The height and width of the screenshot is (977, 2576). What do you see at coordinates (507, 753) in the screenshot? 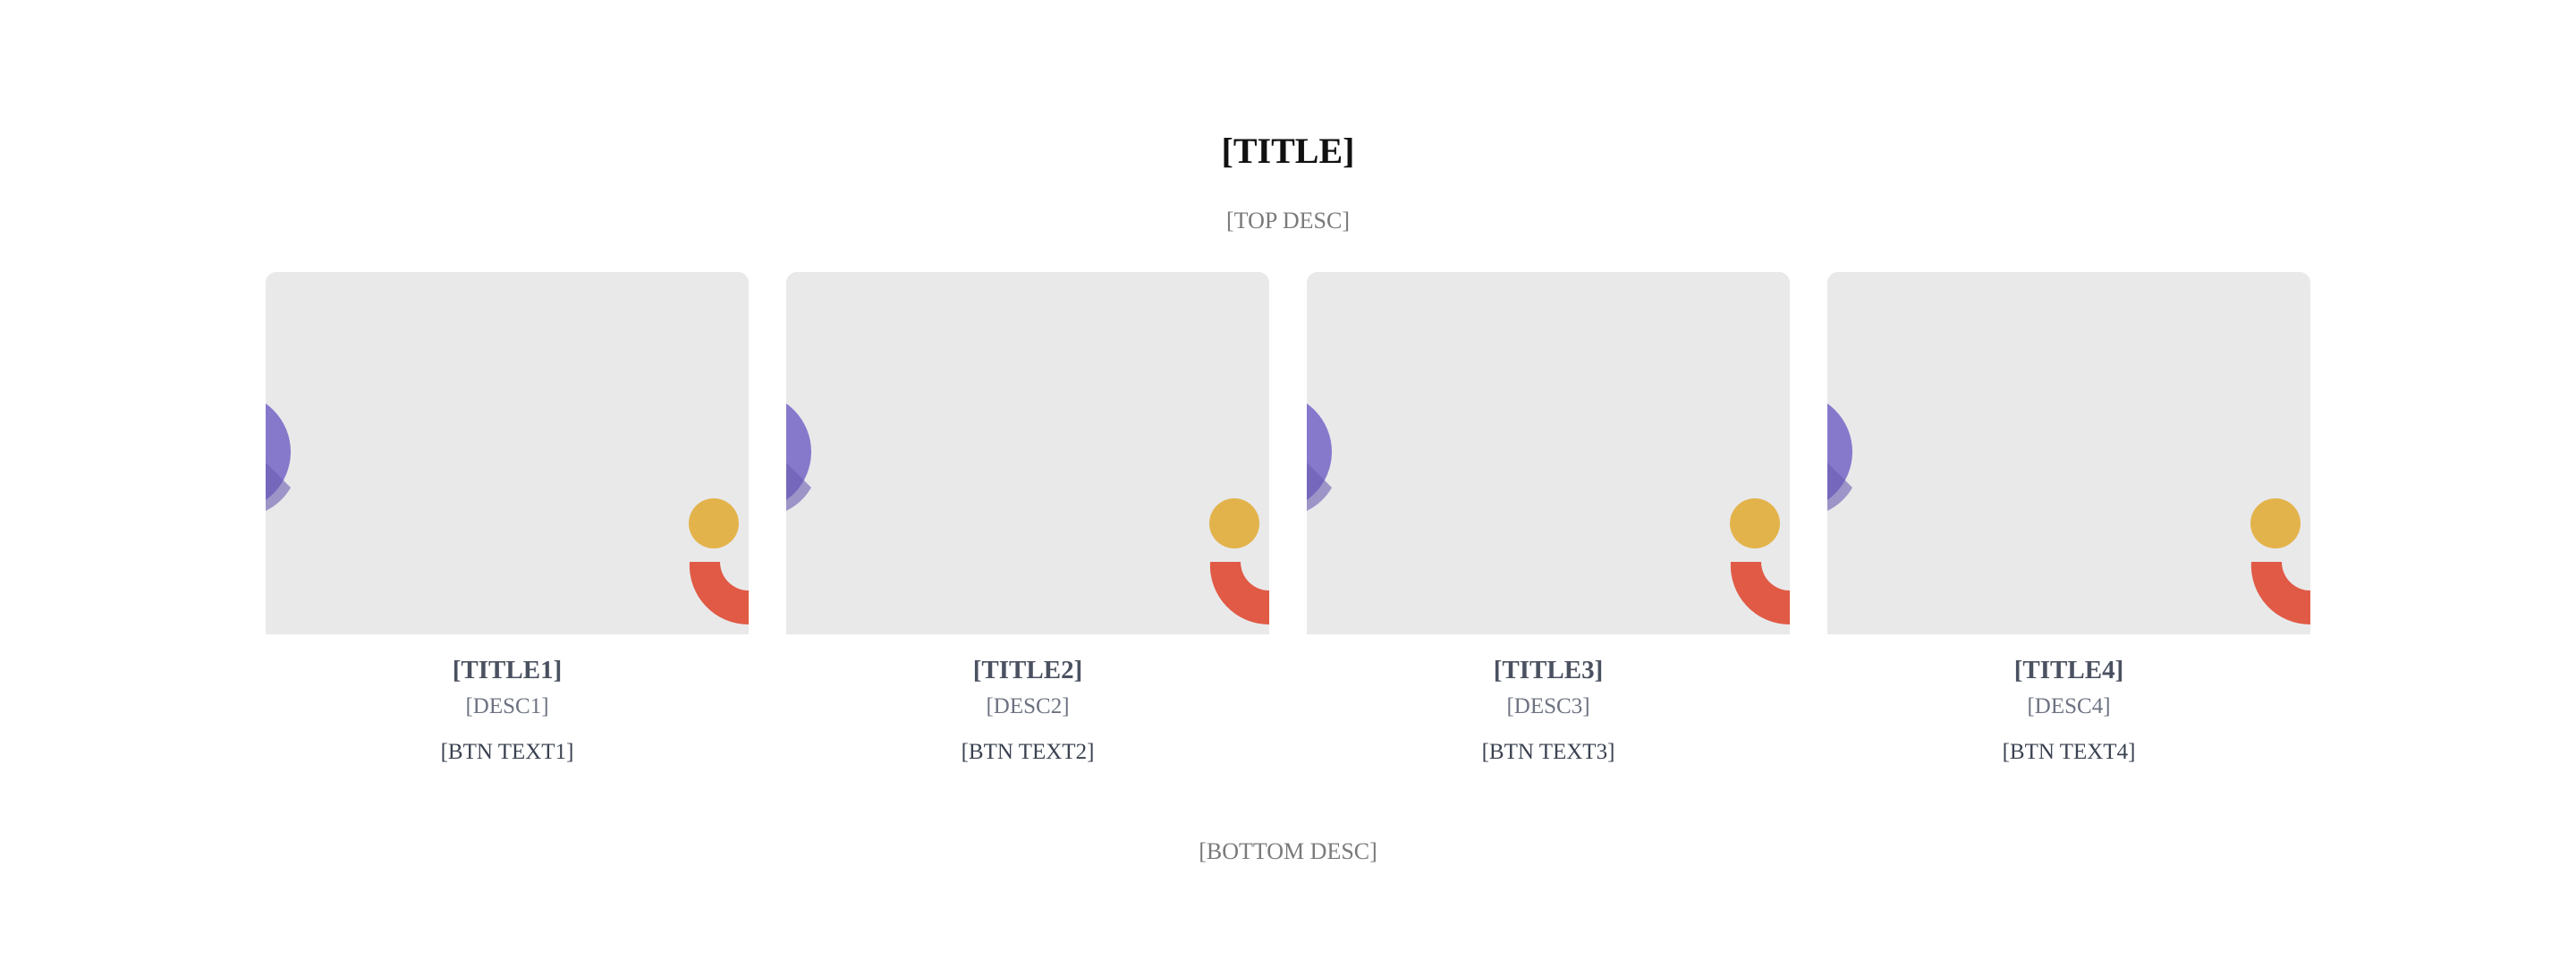
I see `card-1-button: [BTN TEXT1]` at bounding box center [507, 753].